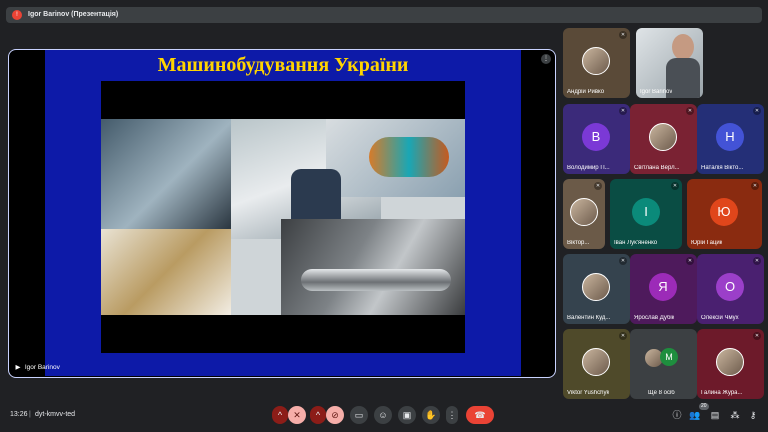  What do you see at coordinates (19, 414) in the screenshot?
I see `clock: 13:26` at bounding box center [19, 414].